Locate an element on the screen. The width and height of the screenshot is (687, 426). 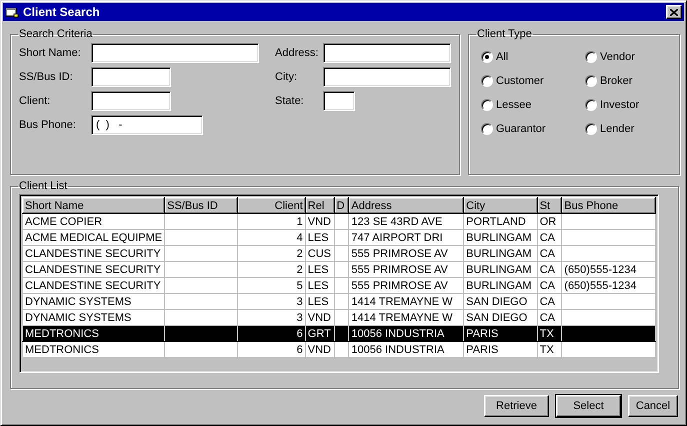
group-title: Search Criteria is located at coordinates (56, 34).